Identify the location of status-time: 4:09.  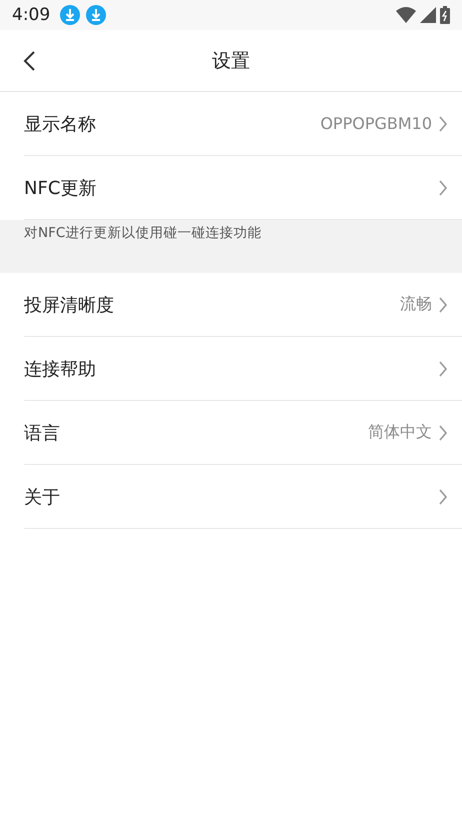
(31, 15).